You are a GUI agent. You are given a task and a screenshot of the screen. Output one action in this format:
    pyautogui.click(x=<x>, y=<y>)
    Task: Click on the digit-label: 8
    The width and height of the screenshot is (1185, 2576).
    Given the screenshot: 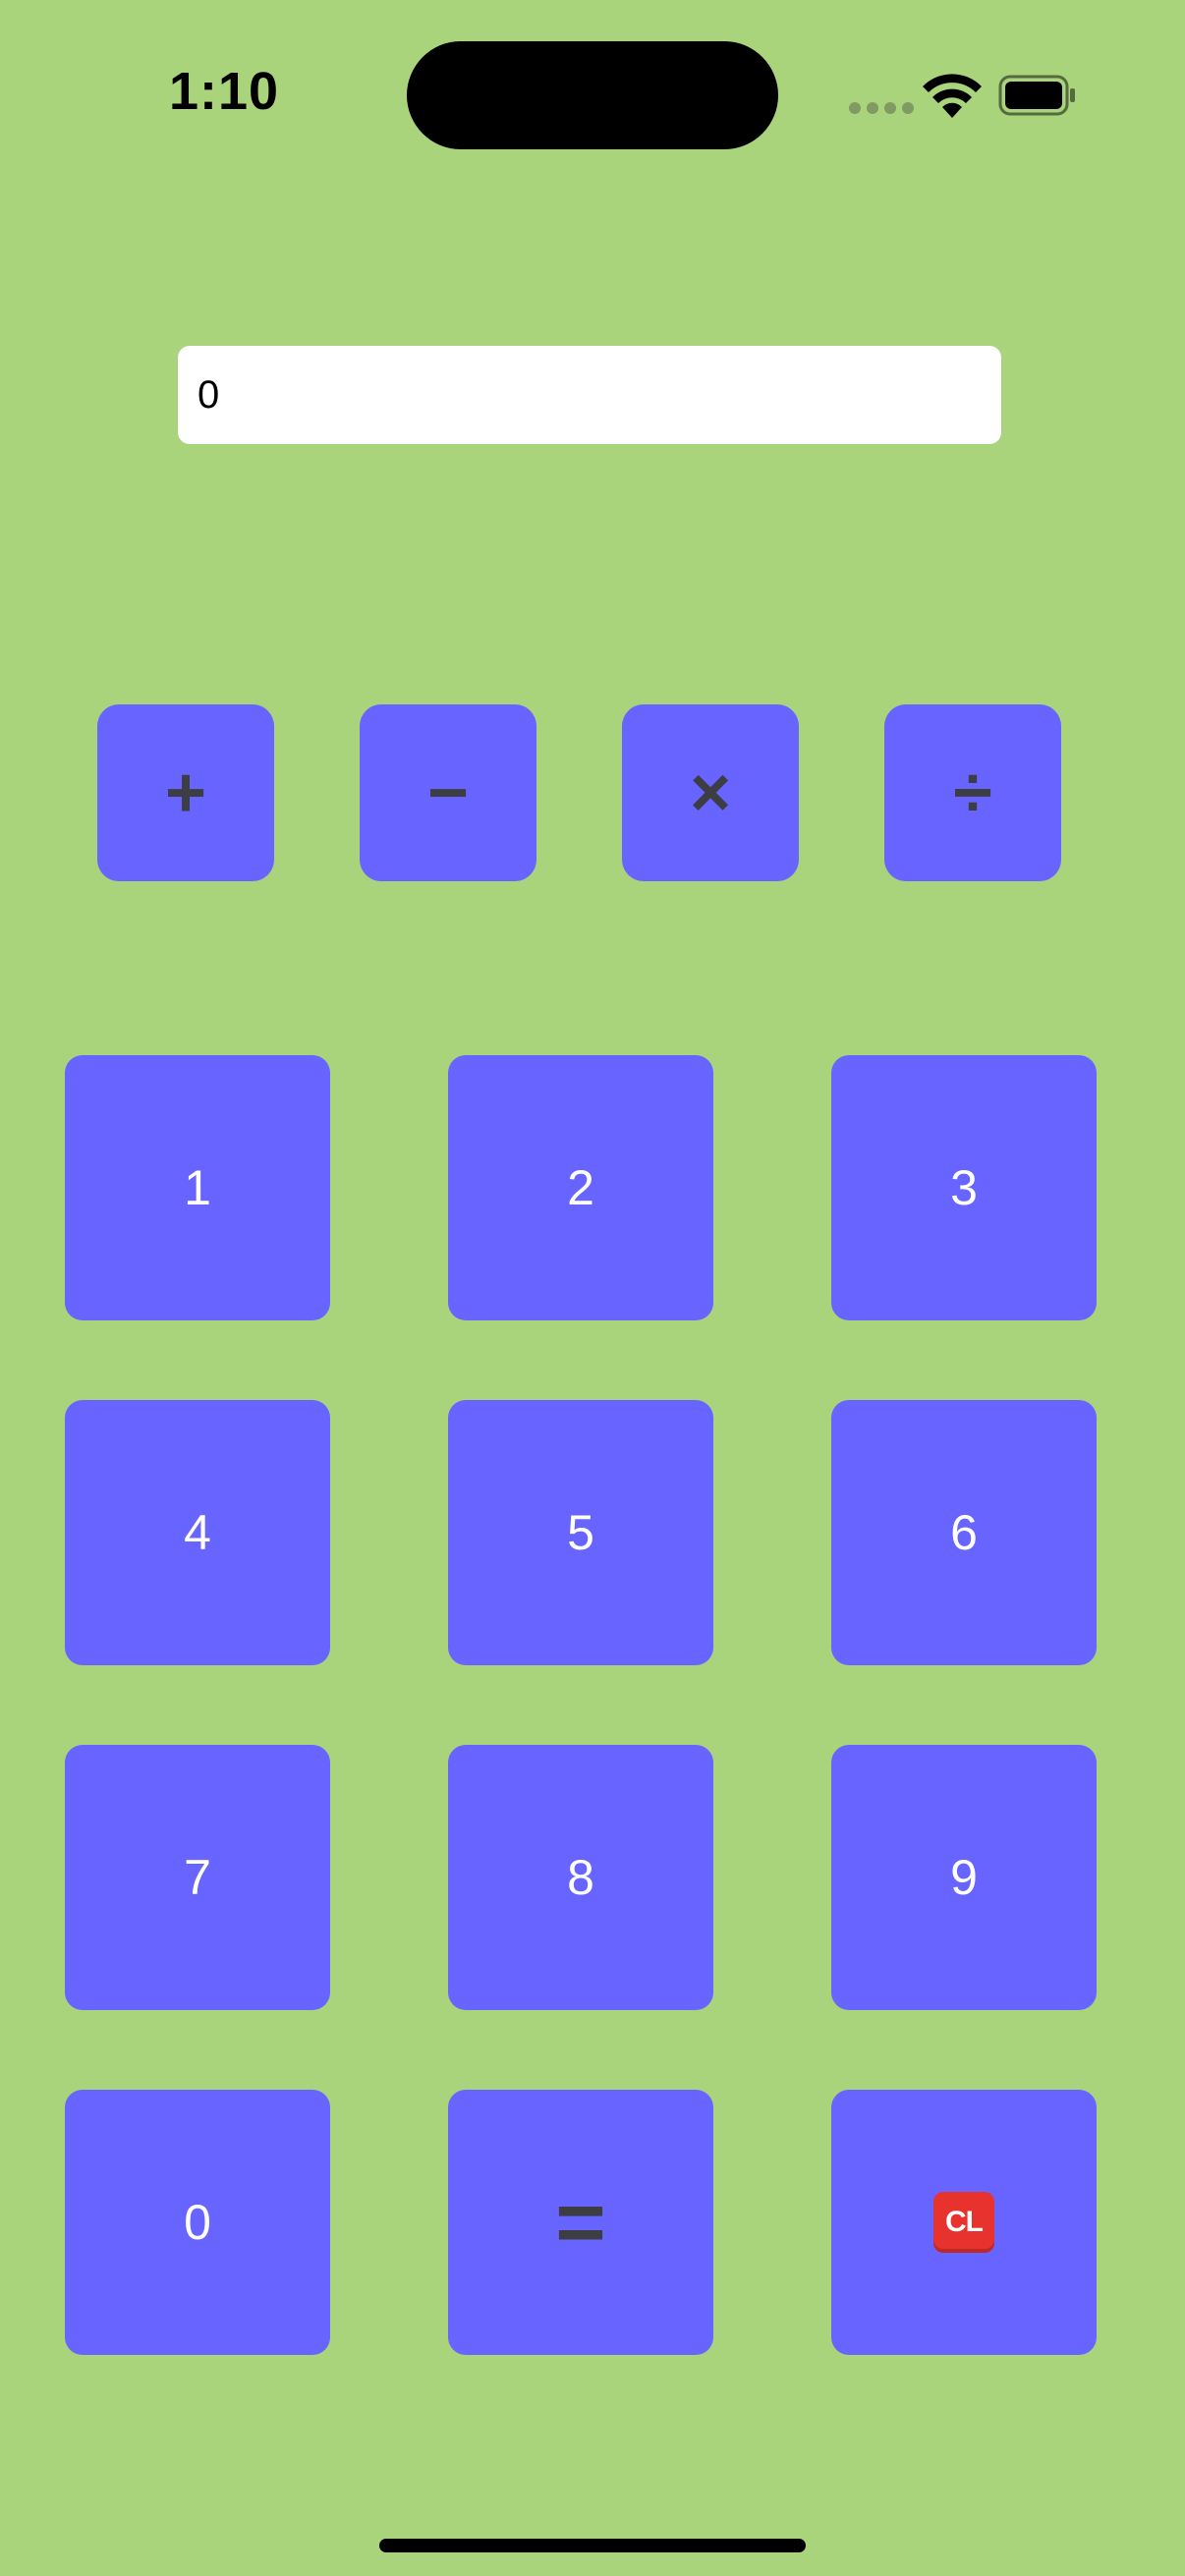 What is the action you would take?
    pyautogui.click(x=581, y=1877)
    